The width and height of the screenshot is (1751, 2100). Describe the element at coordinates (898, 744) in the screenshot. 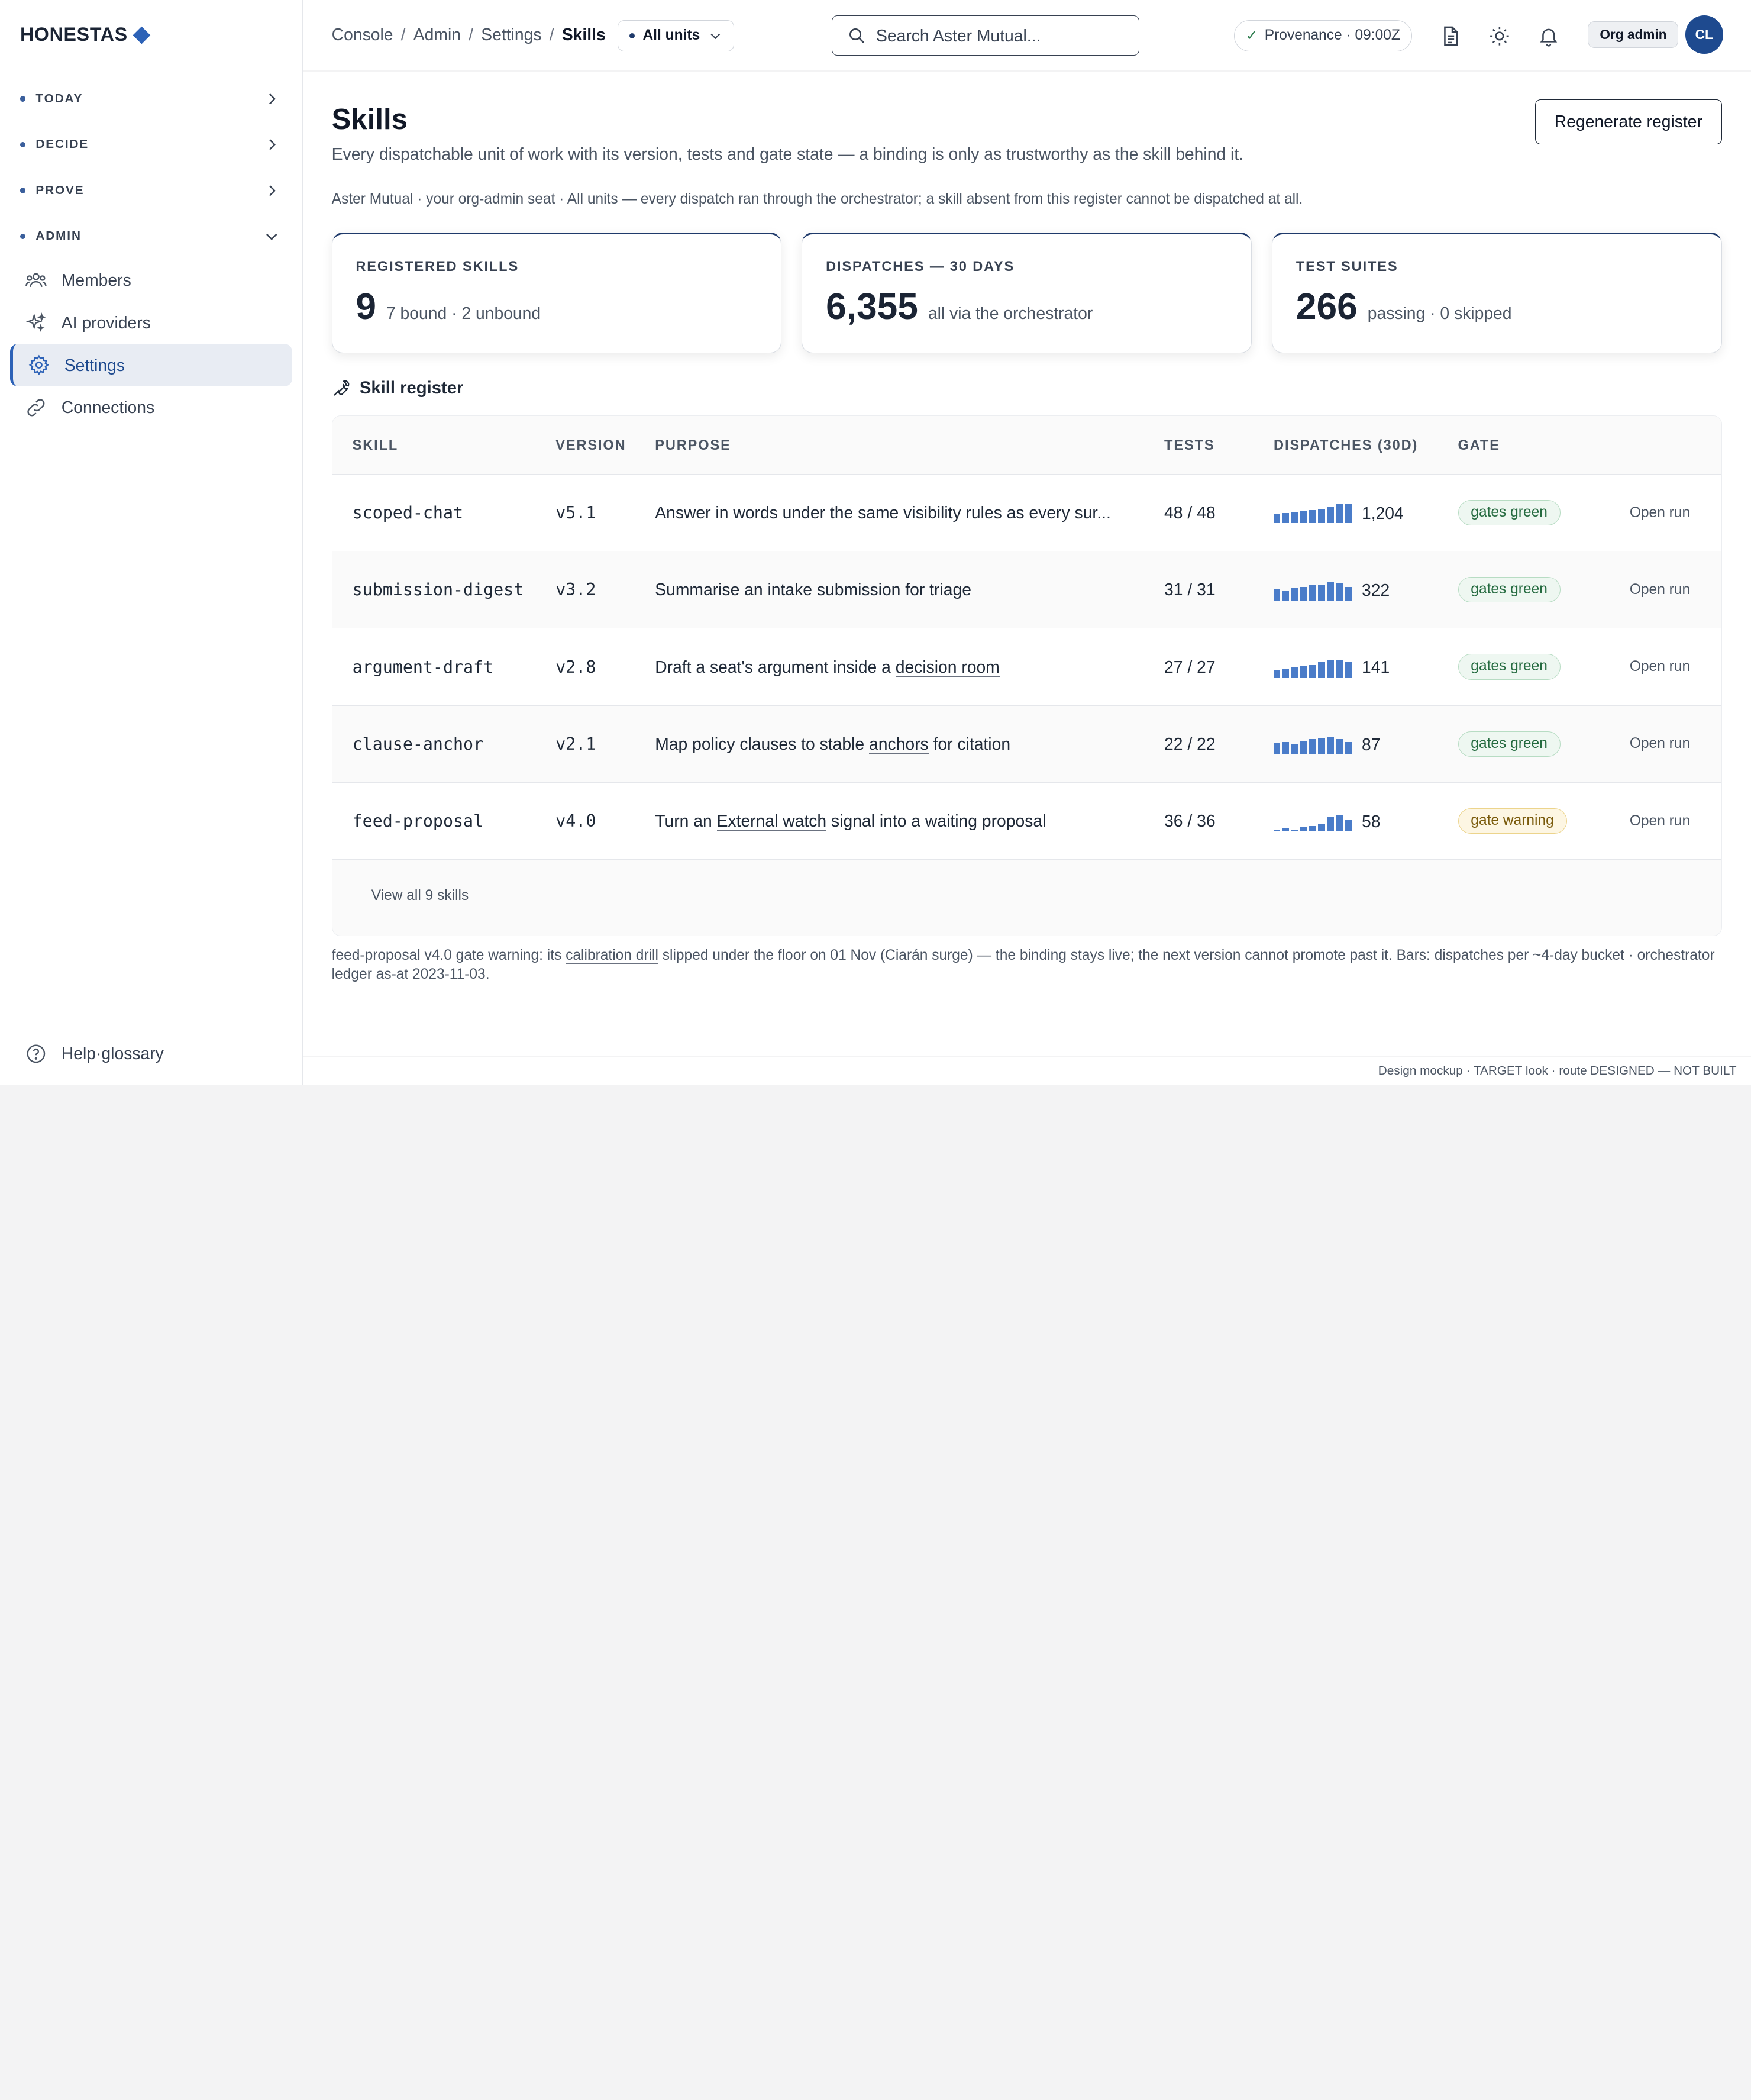

I see `glossary-term: anchors` at that location.